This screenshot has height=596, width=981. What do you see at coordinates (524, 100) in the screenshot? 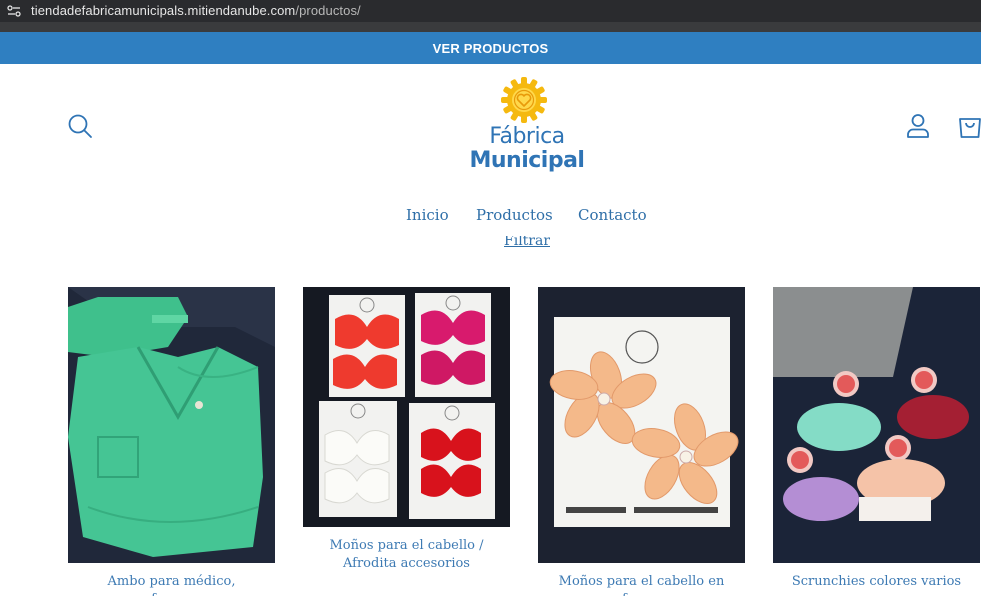
I see `sun-heart-logo-icon` at bounding box center [524, 100].